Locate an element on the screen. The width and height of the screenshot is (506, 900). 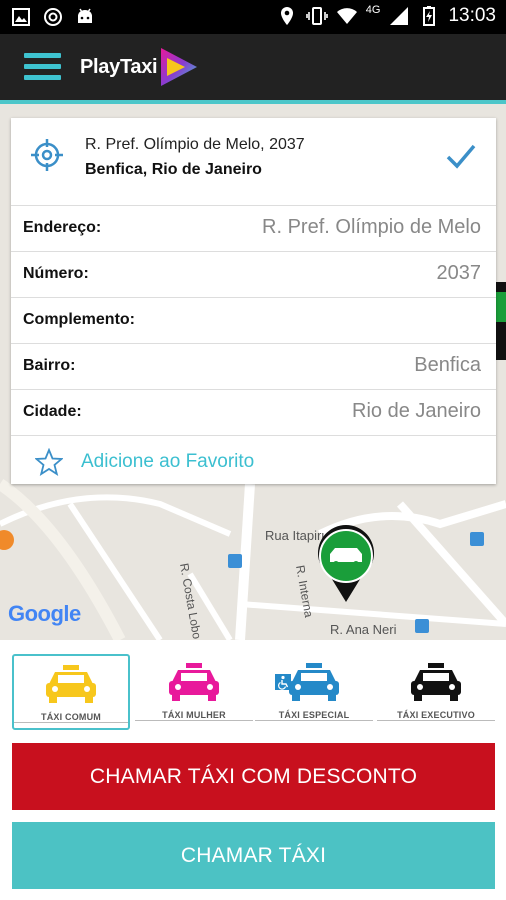
wifi-icon is located at coordinates (347, 16).